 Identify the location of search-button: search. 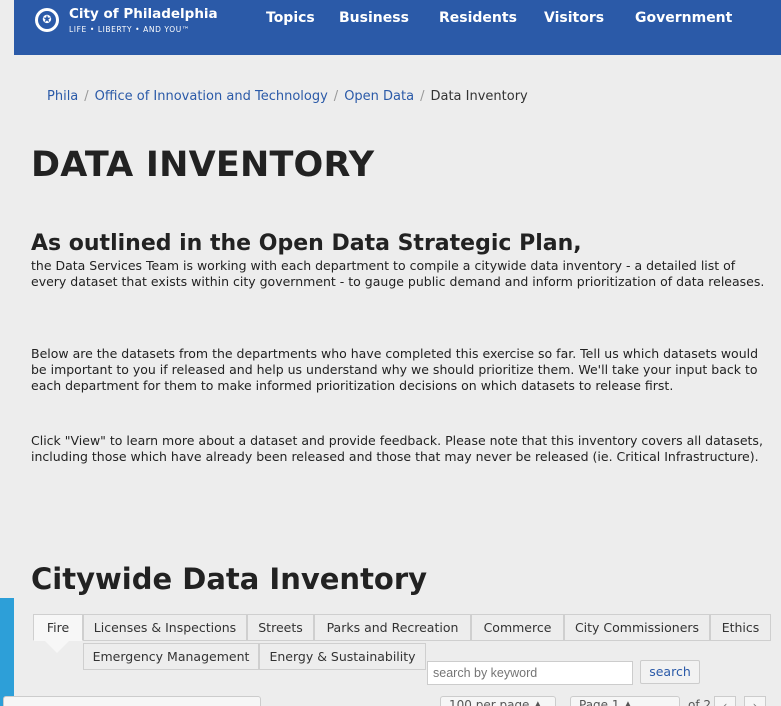
(670, 672).